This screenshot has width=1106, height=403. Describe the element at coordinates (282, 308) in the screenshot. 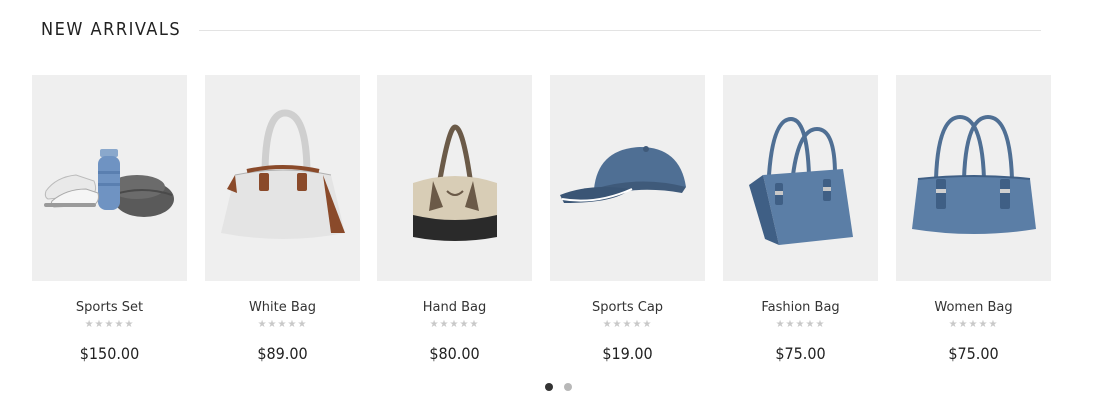

I see `product-name: White Bag` at that location.